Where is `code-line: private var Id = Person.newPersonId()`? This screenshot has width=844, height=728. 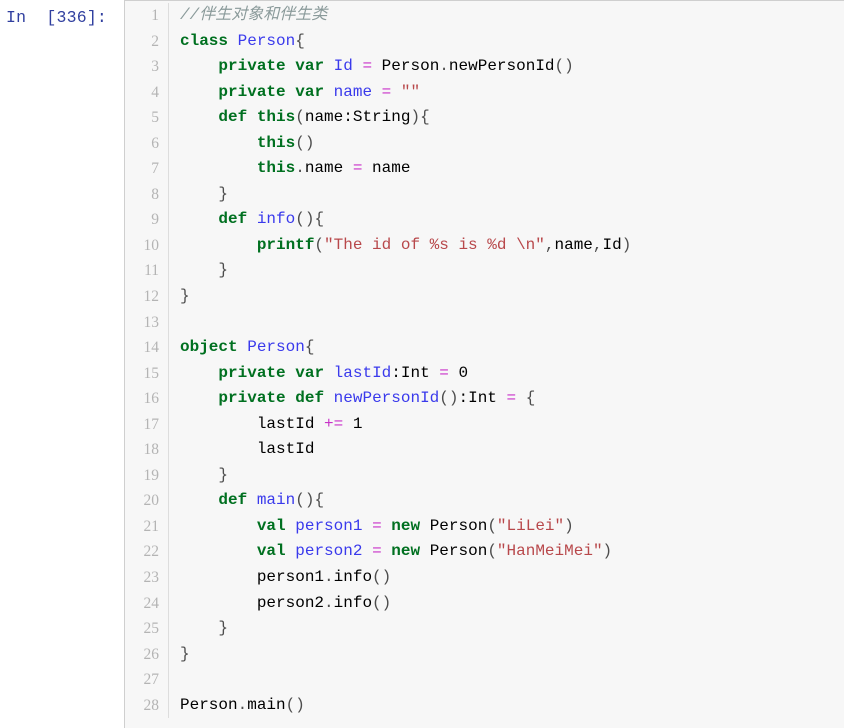 code-line: private var Id = Person.newPersonId() is located at coordinates (512, 67).